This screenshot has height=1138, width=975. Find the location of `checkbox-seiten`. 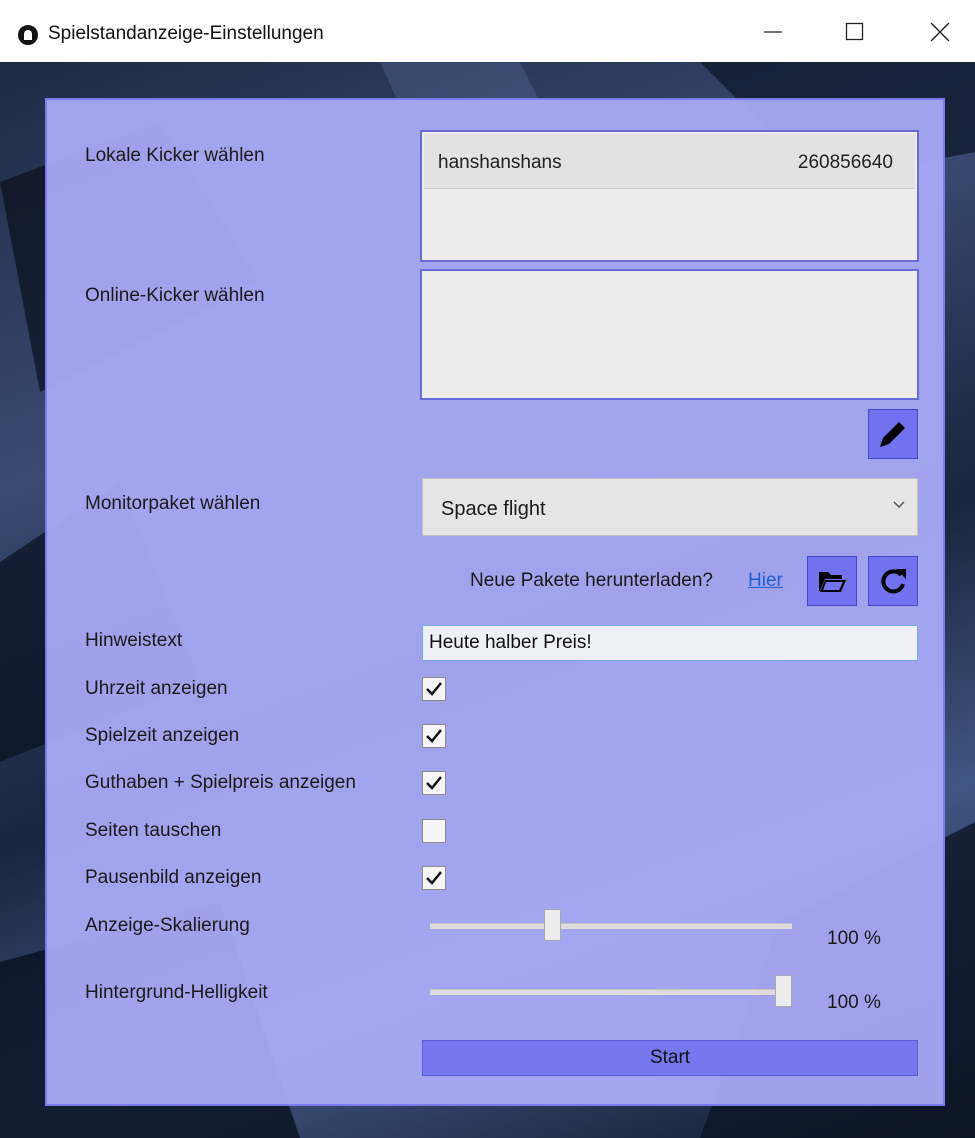

checkbox-seiten is located at coordinates (434, 831).